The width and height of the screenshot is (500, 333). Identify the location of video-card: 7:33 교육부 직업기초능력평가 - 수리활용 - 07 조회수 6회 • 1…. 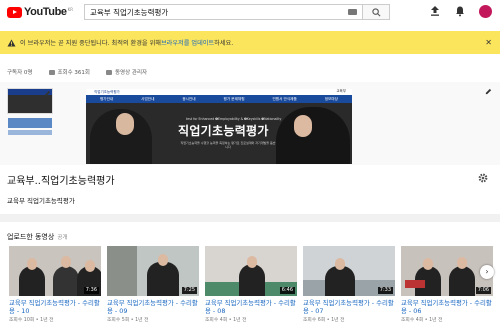
(349, 284).